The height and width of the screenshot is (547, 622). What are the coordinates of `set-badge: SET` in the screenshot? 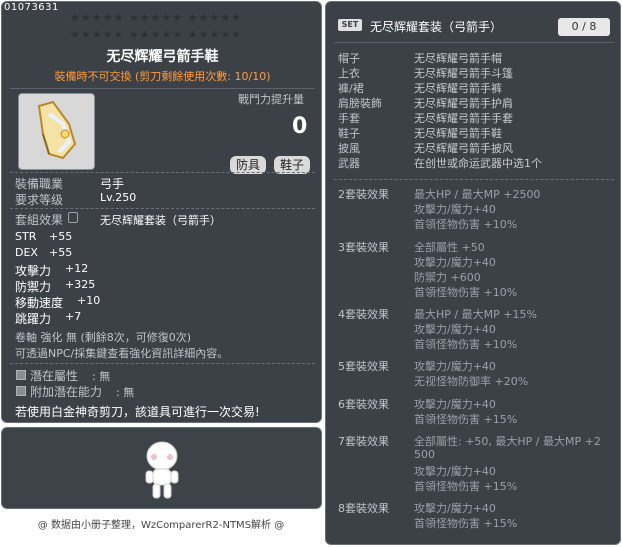 It's located at (350, 25).